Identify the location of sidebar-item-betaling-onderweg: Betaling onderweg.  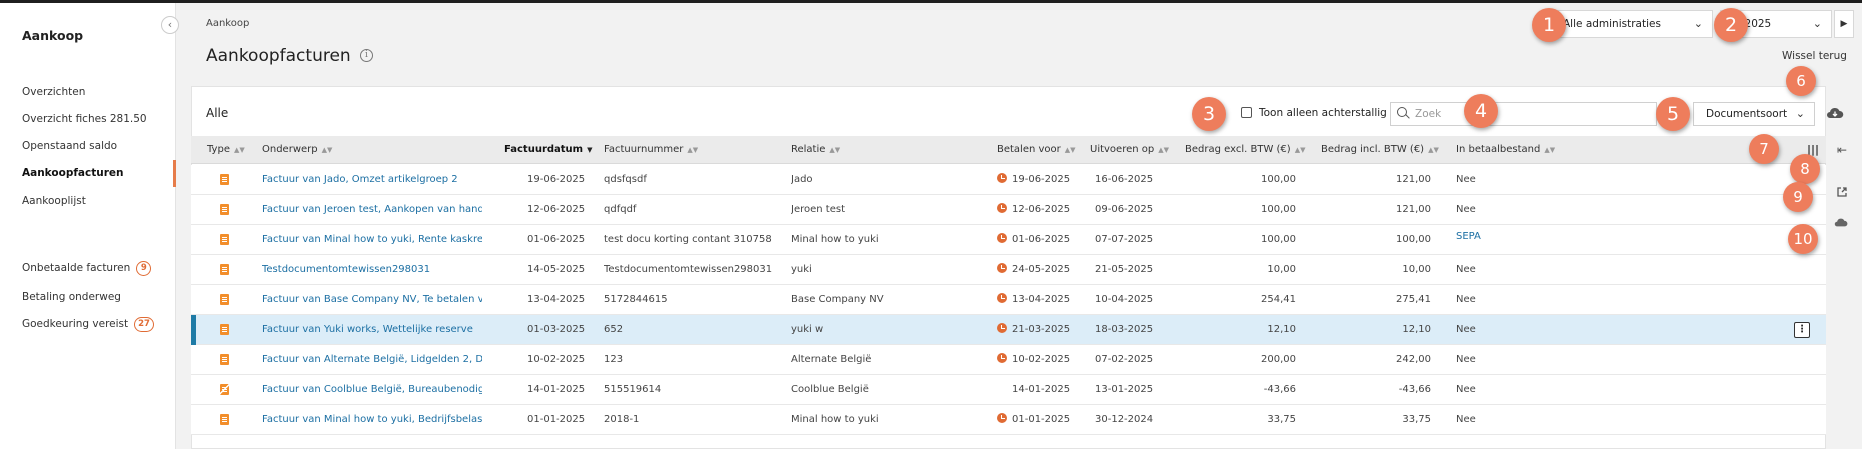
(88, 297).